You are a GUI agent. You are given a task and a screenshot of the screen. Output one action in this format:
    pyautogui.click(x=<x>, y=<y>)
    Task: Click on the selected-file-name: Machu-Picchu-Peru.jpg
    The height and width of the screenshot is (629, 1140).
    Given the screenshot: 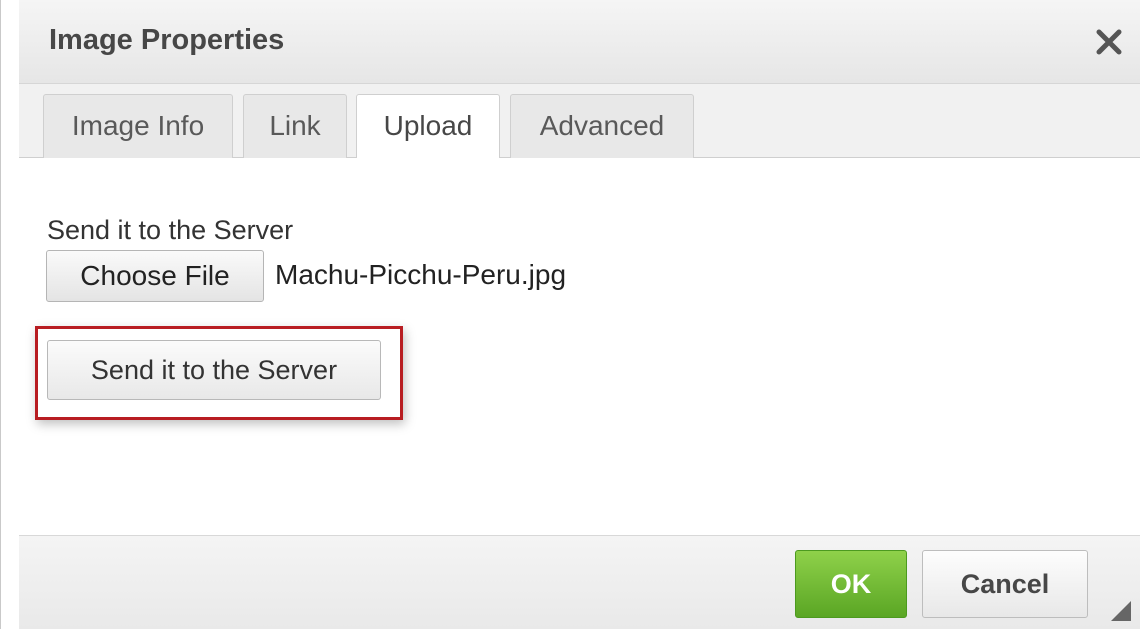 What is the action you would take?
    pyautogui.click(x=421, y=274)
    